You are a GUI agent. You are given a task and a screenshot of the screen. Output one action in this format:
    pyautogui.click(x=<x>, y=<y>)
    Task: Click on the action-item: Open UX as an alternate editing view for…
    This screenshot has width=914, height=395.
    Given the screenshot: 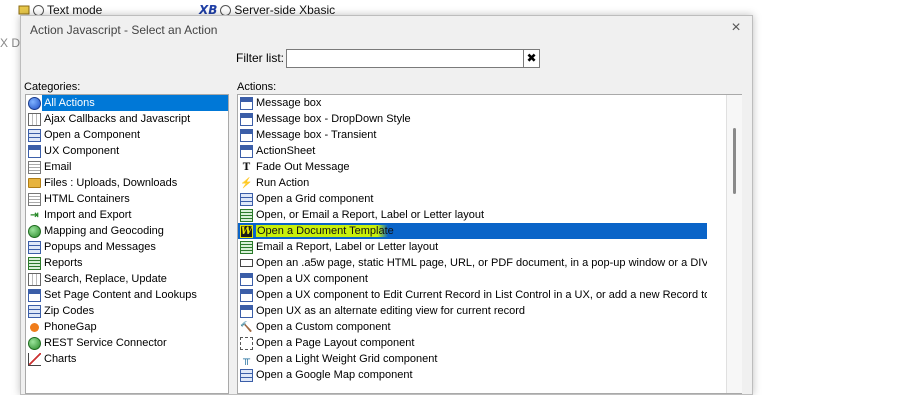 What is the action you would take?
    pyautogui.click(x=472, y=311)
    